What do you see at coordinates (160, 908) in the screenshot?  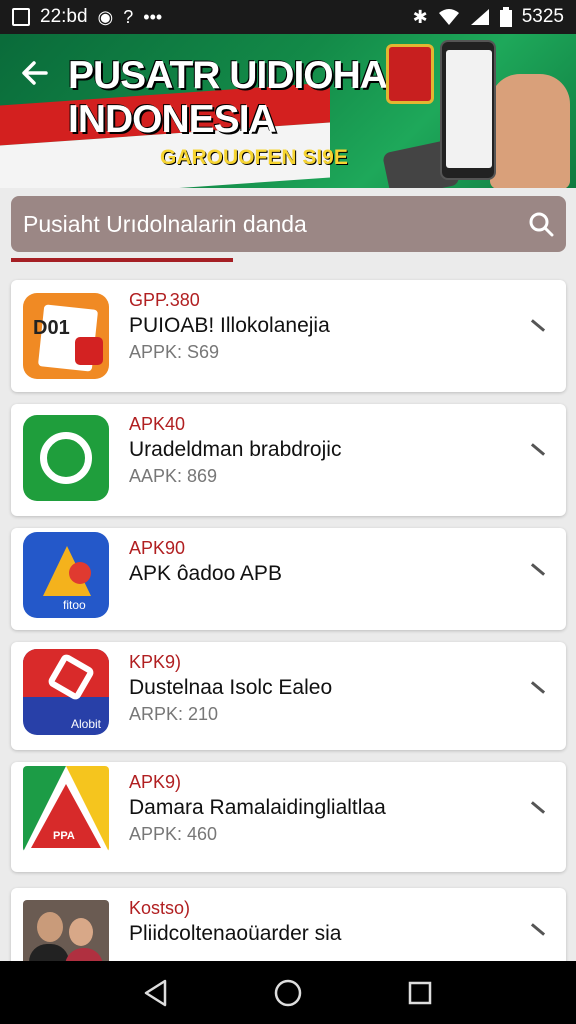 I see `app-tag: Kostso)` at bounding box center [160, 908].